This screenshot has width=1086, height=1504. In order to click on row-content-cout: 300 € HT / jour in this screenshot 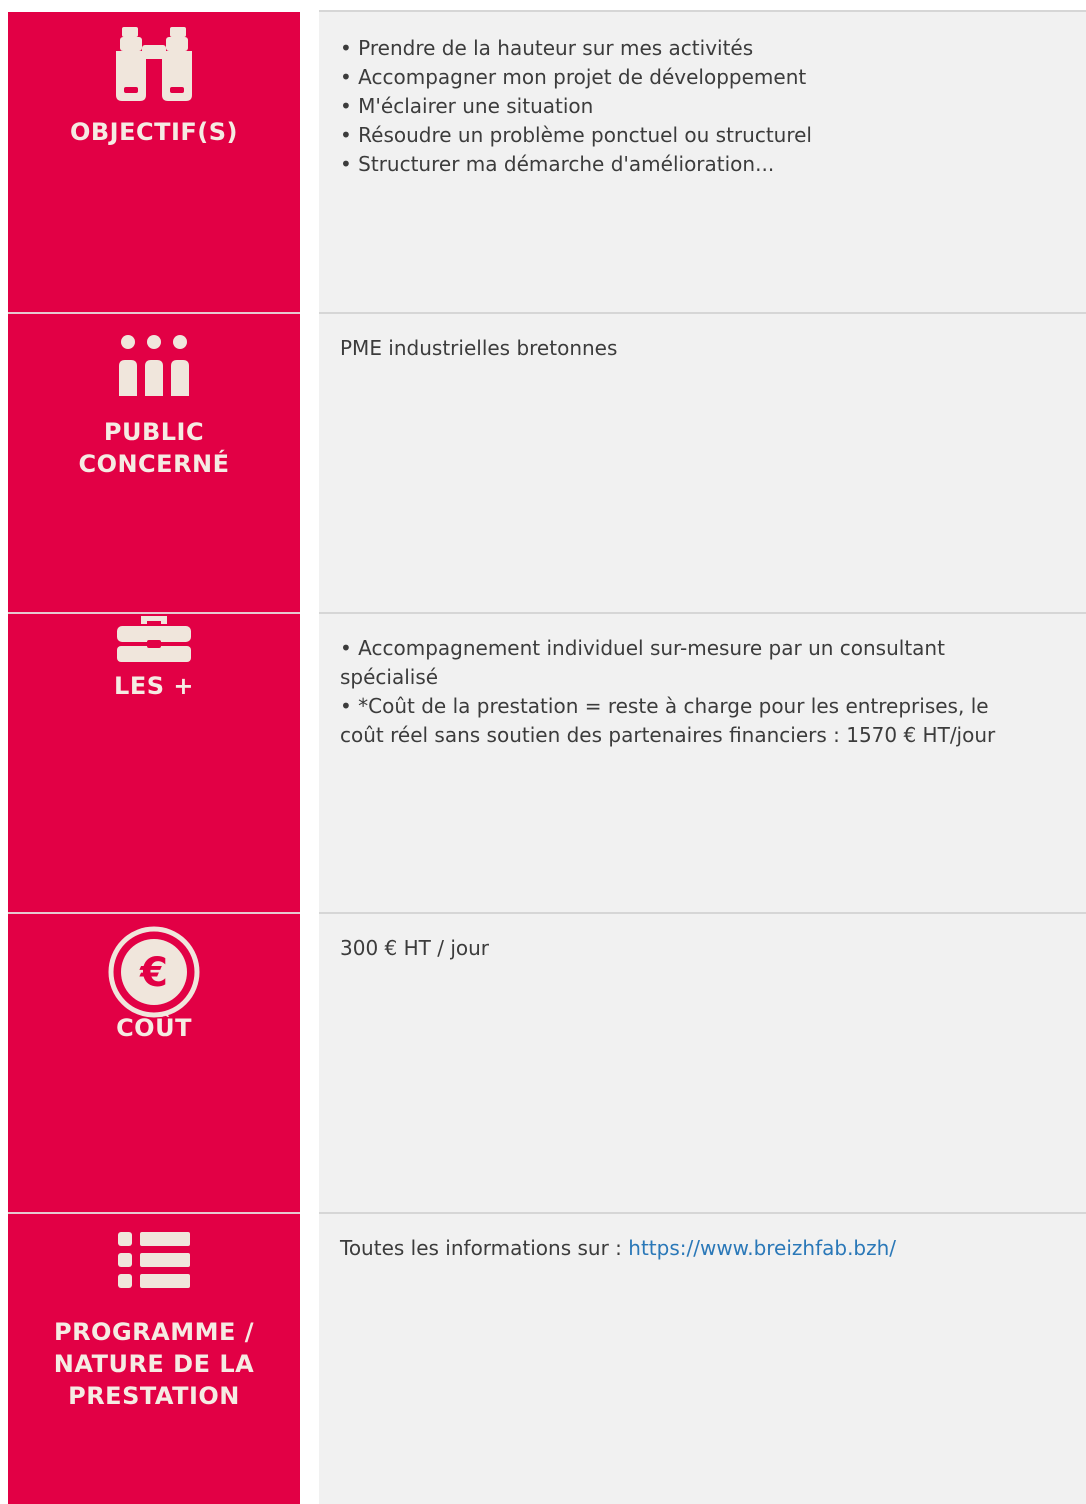, I will do `click(702, 1063)`.